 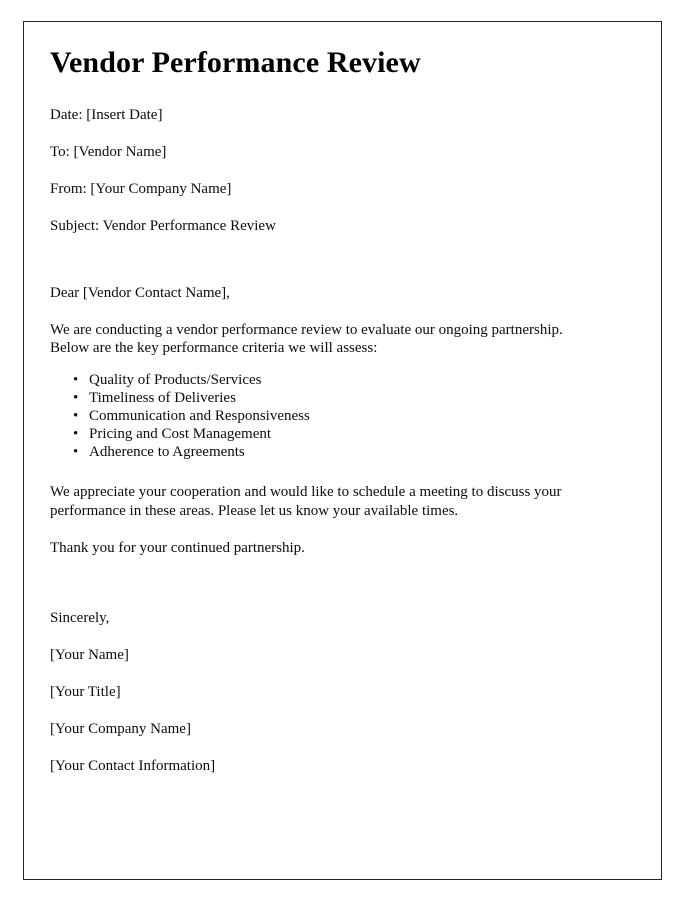 What do you see at coordinates (108, 151) in the screenshot?
I see `meta-field-to: To: [Vendor Name]` at bounding box center [108, 151].